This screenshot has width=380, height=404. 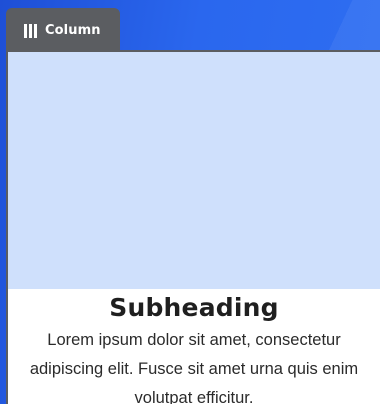 I want to click on column-tab: Column, so click(x=63, y=32).